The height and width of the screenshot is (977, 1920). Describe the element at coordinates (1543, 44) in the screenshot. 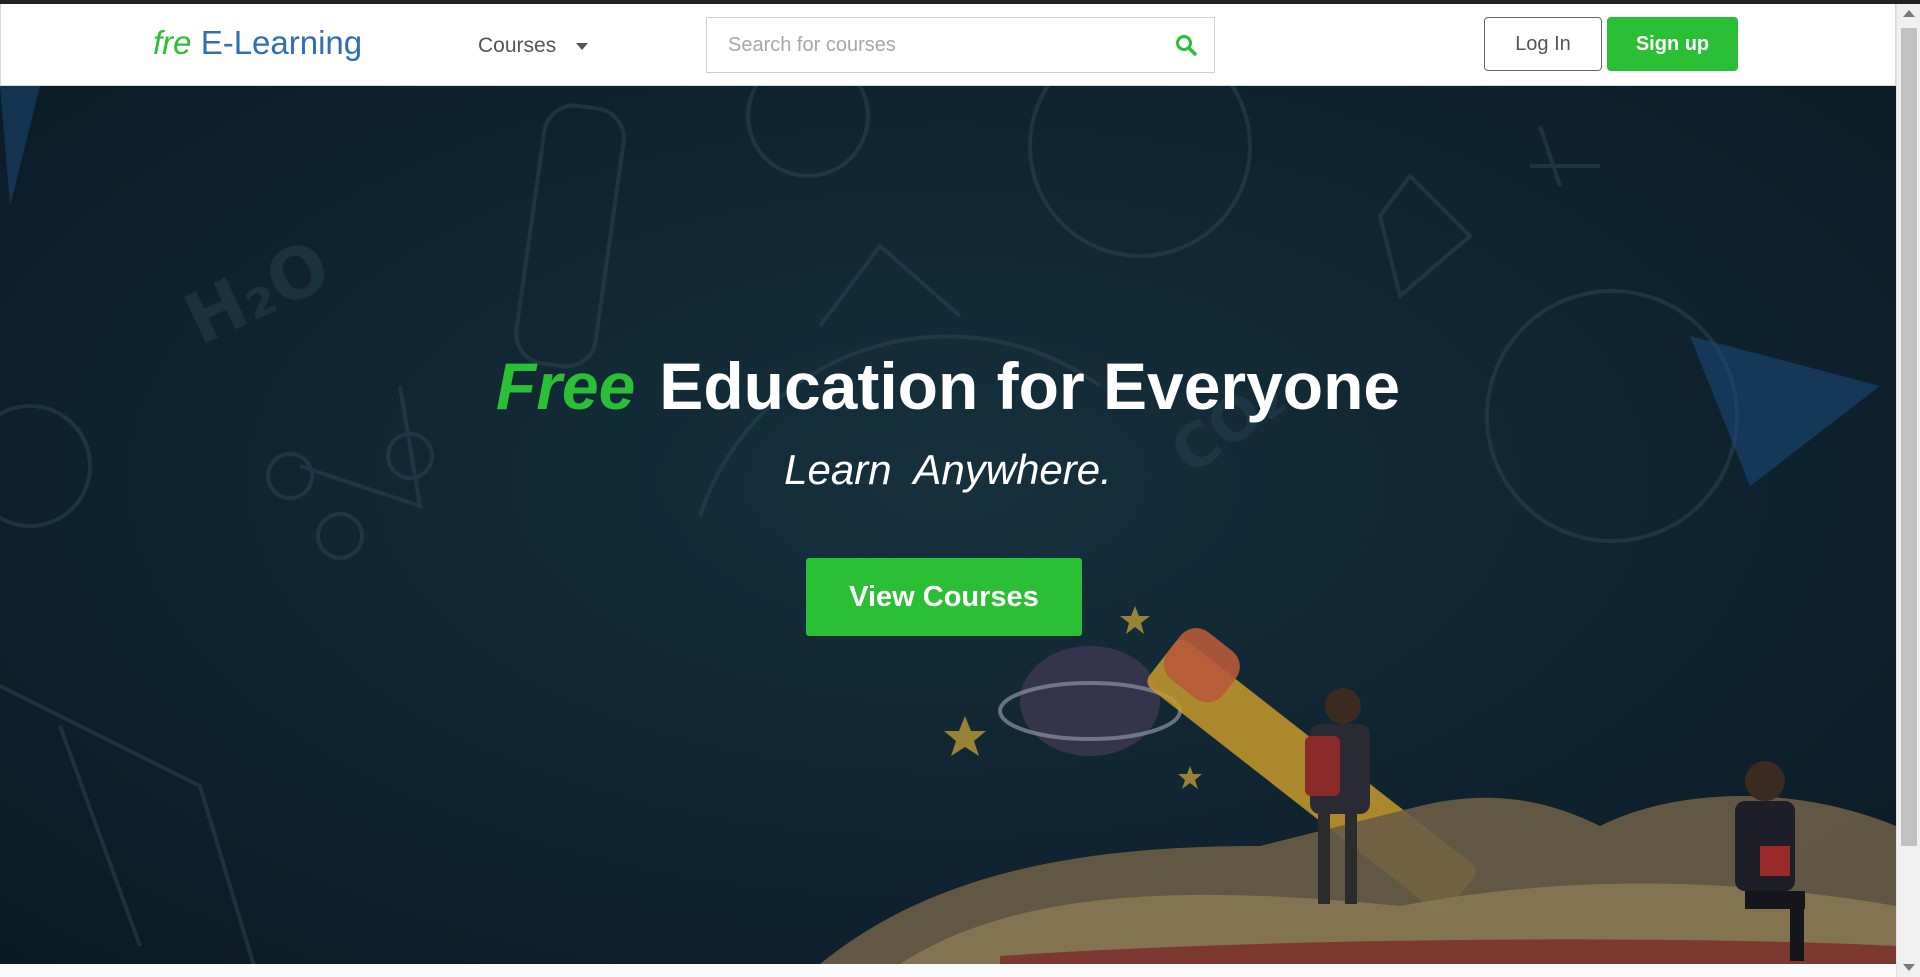

I see `login-button: Log In` at that location.